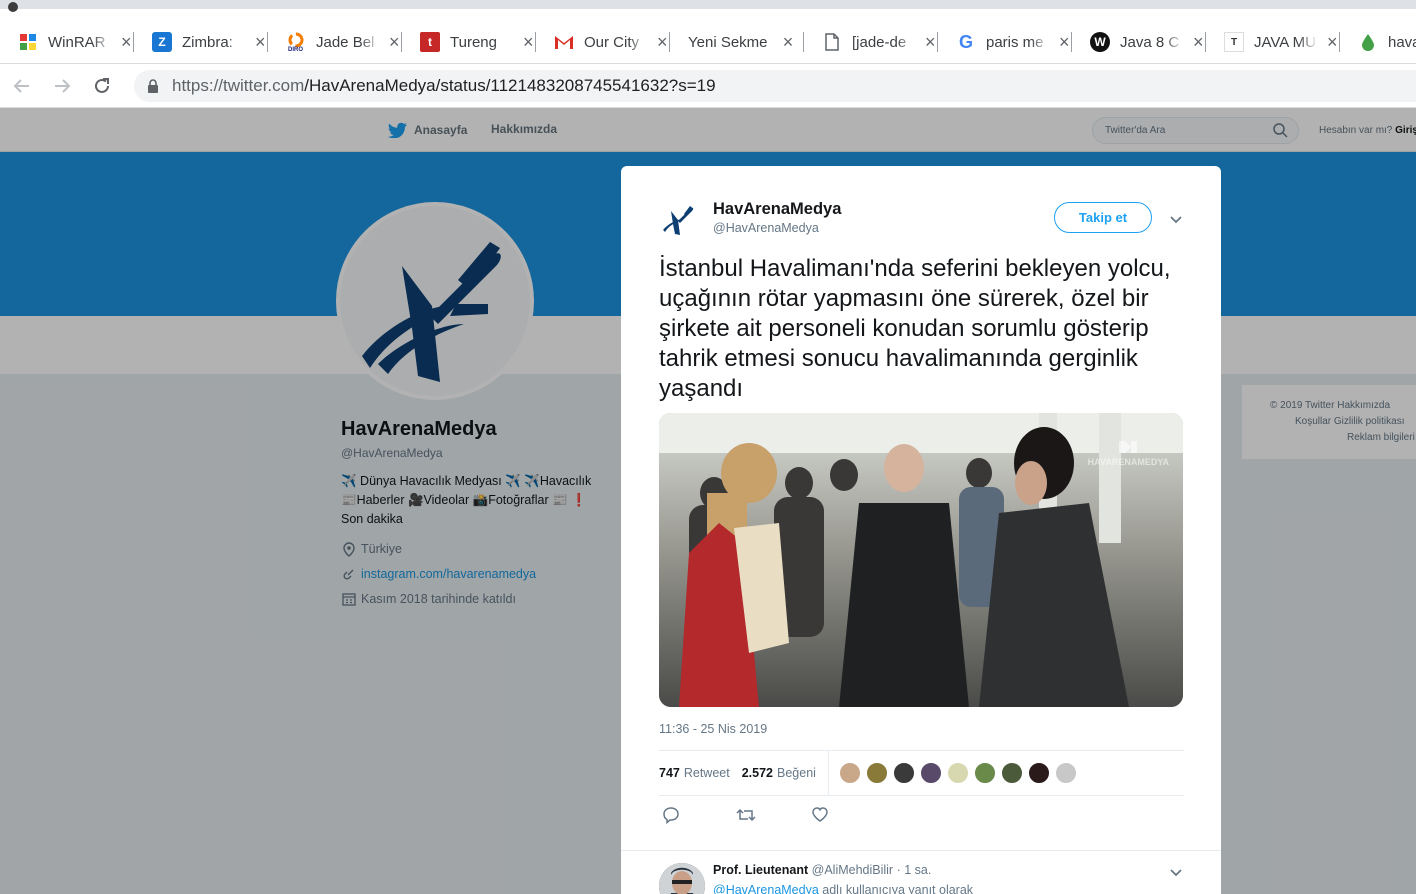  I want to click on tab-title: Zimbra:, so click(207, 42).